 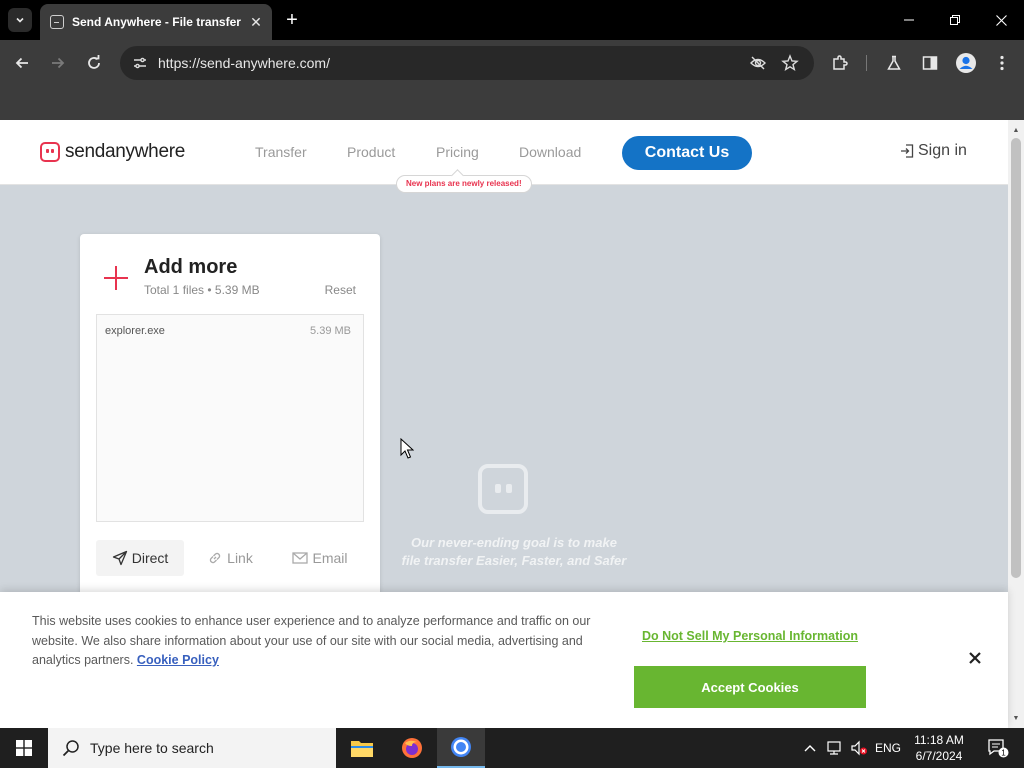 I want to click on reload-icon, so click(x=94, y=62).